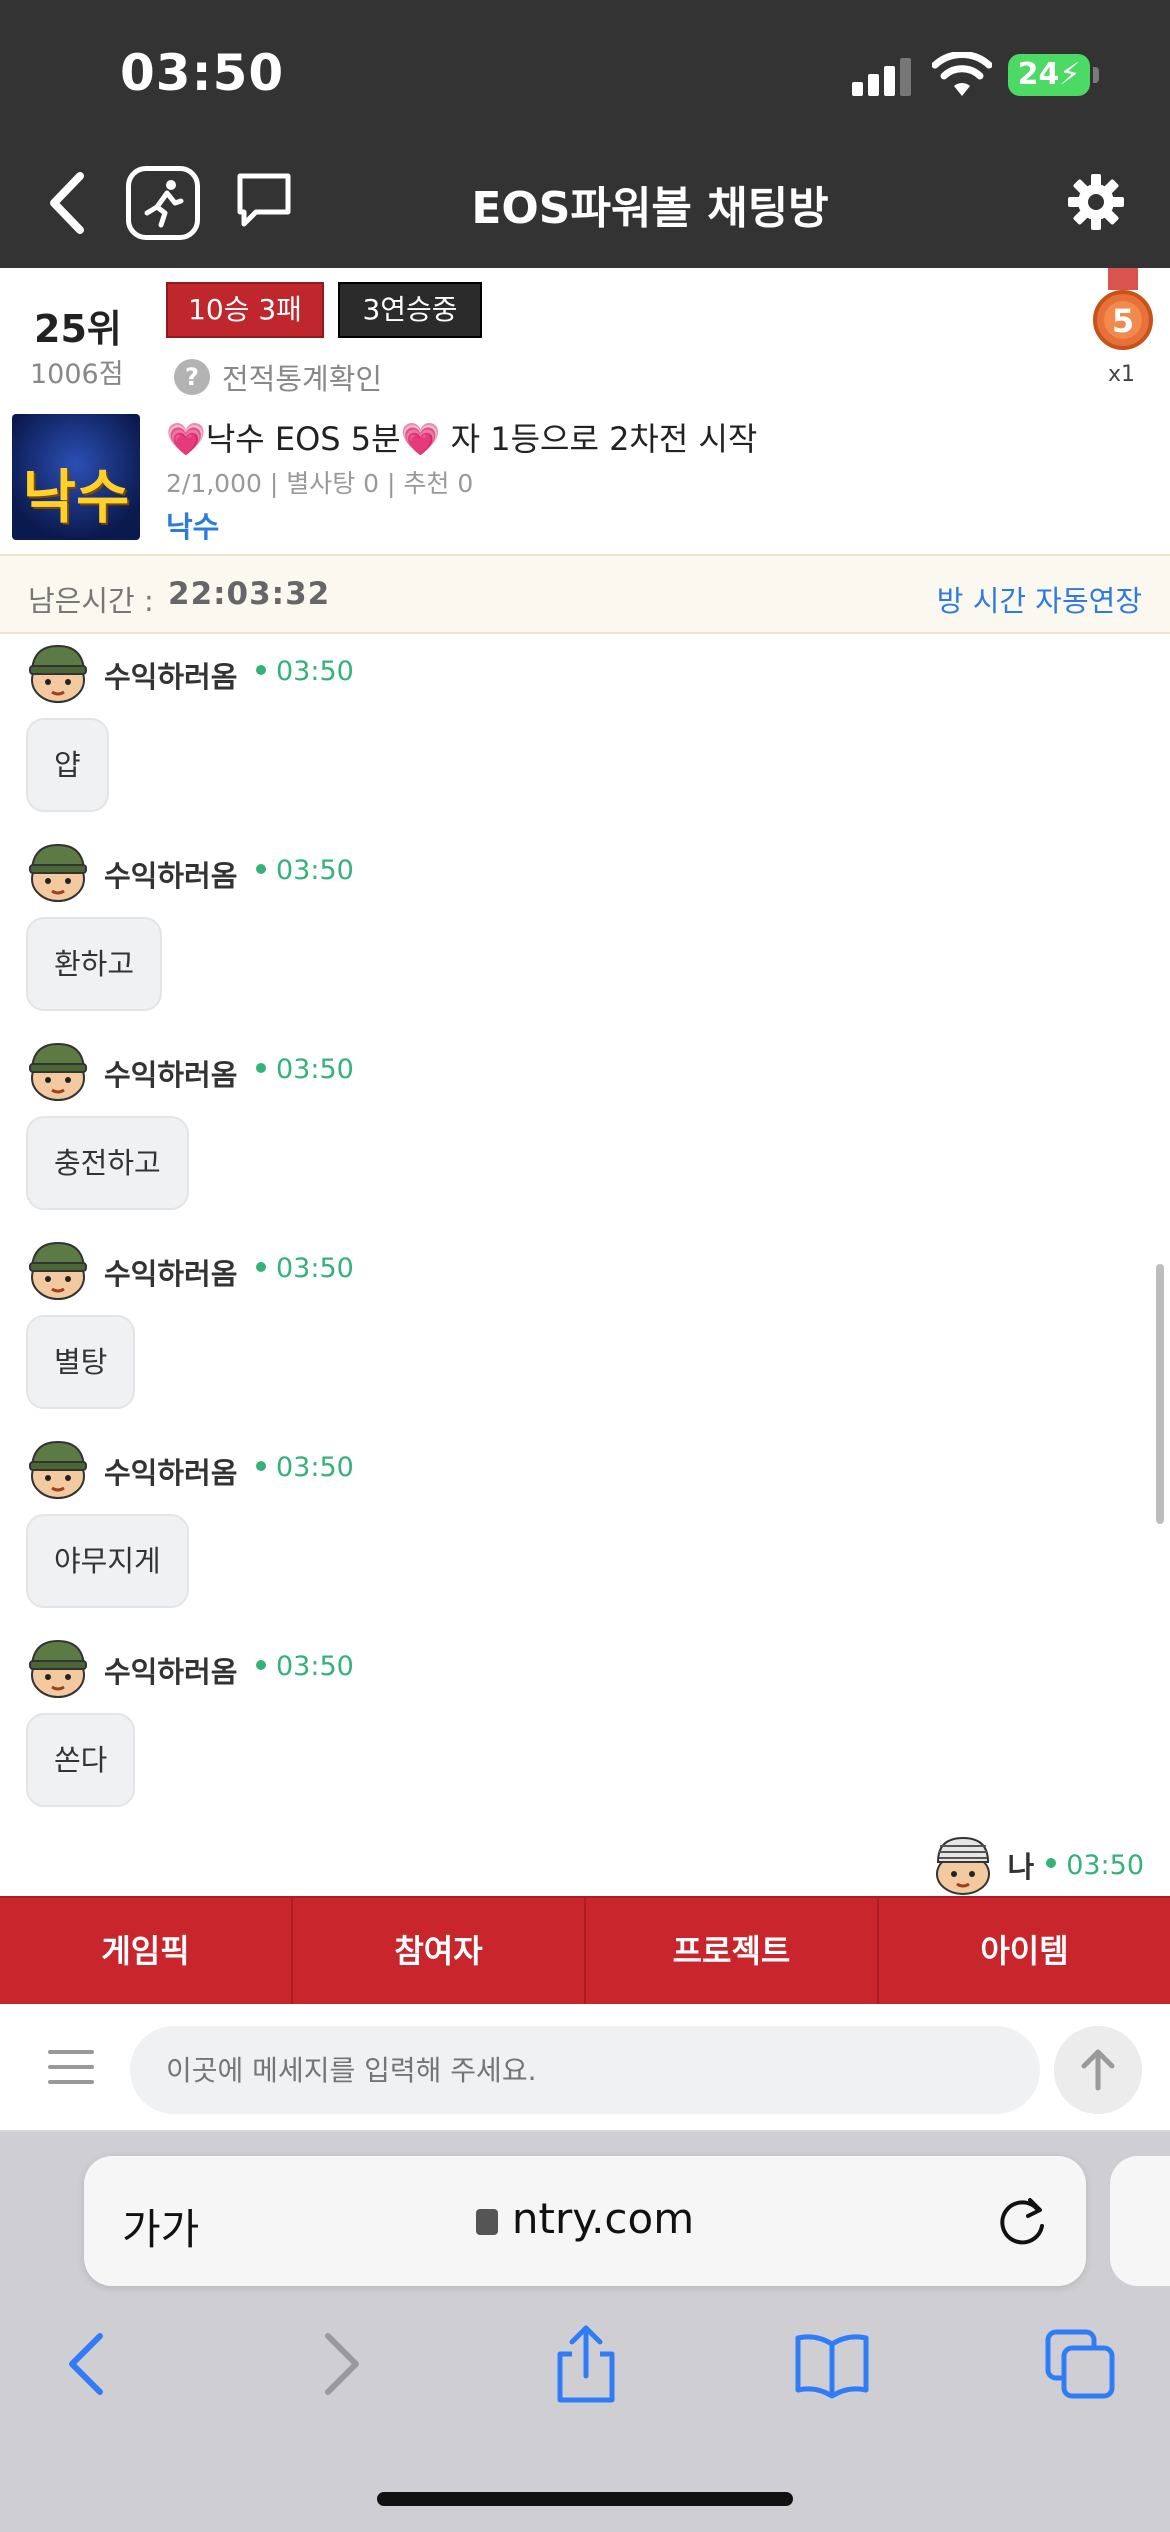 The width and height of the screenshot is (1170, 2532). I want to click on room-rank: 25위, so click(78, 329).